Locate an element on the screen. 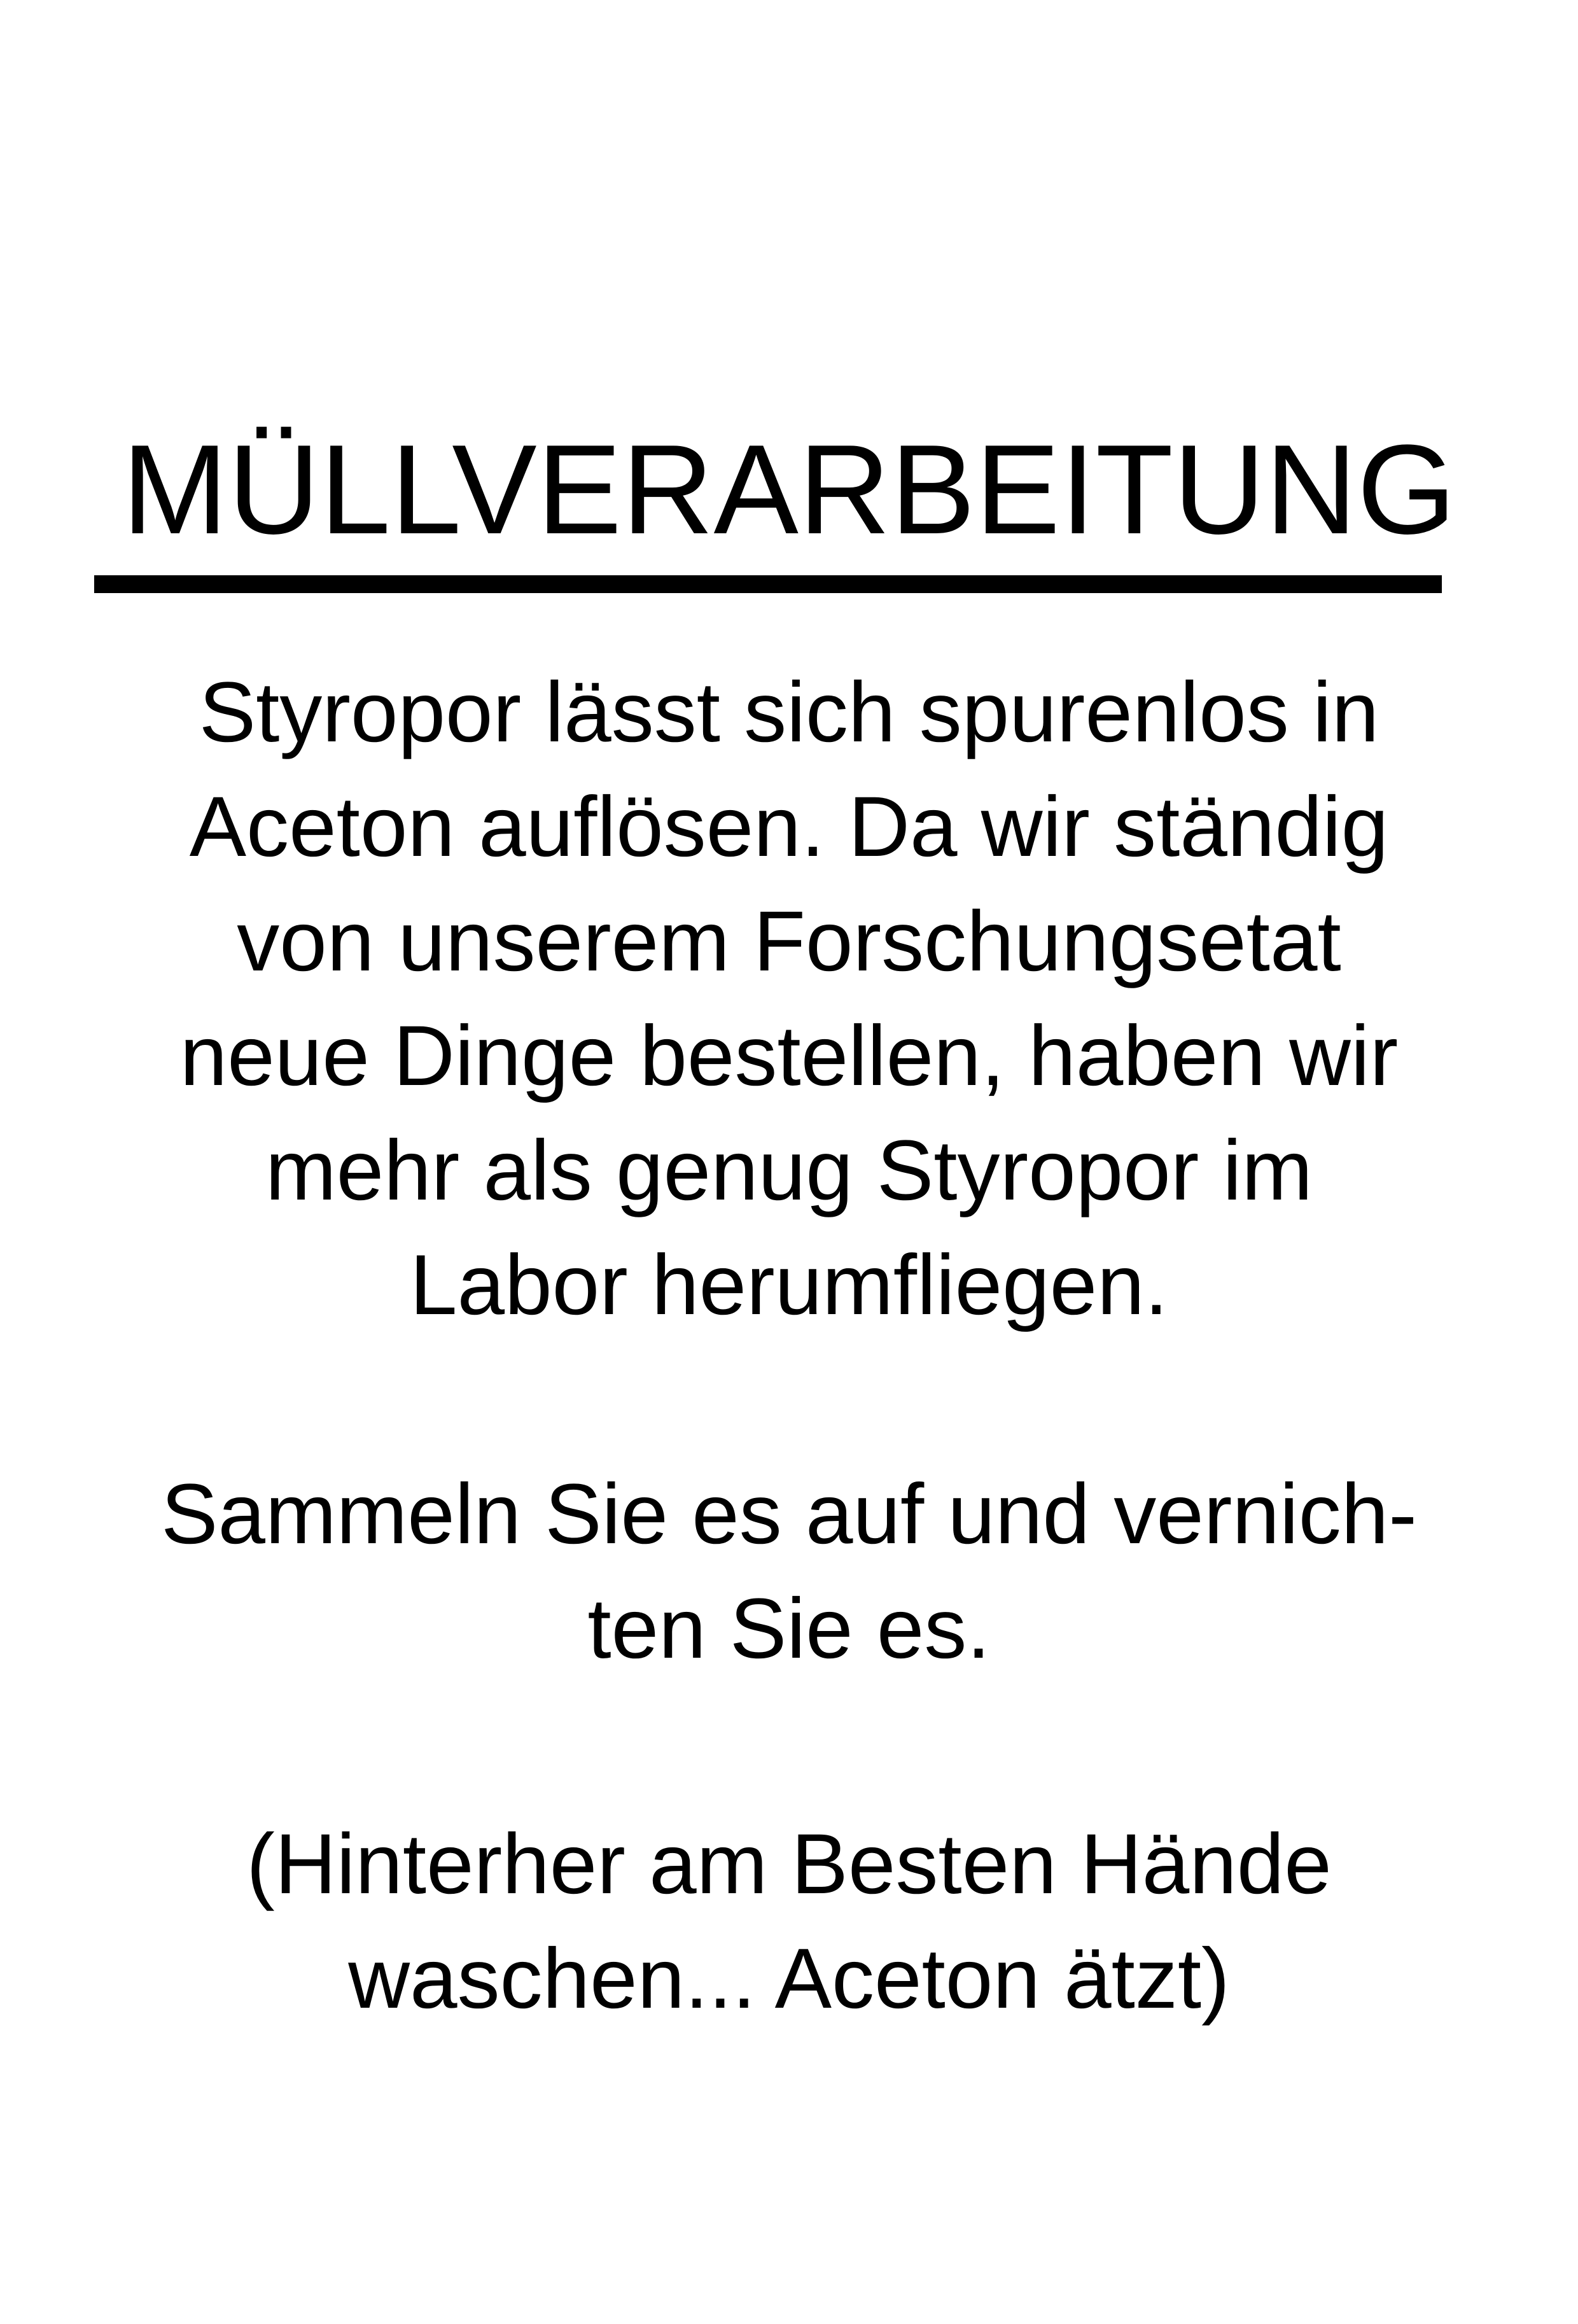 This screenshot has width=1578, height=2324. text-line: Sammeln Sie es auf und vernich- is located at coordinates (789, 1514).